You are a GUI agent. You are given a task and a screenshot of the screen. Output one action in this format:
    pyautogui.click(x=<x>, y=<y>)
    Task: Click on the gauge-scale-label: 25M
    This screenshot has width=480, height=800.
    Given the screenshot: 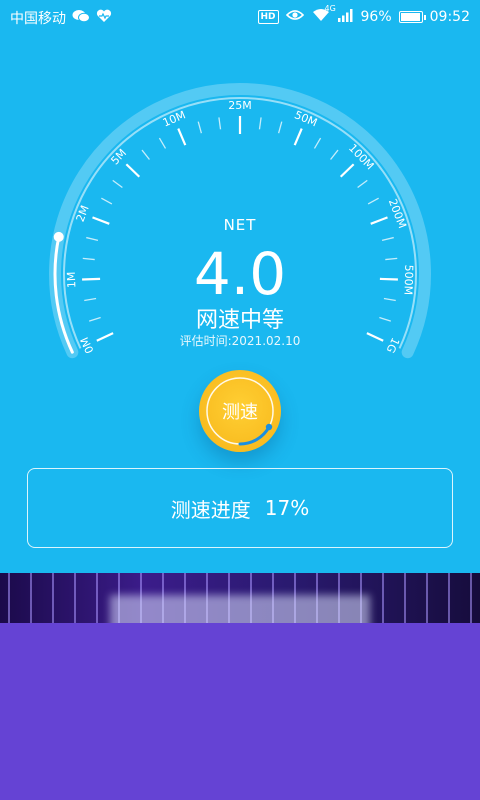 What is the action you would take?
    pyautogui.click(x=240, y=105)
    